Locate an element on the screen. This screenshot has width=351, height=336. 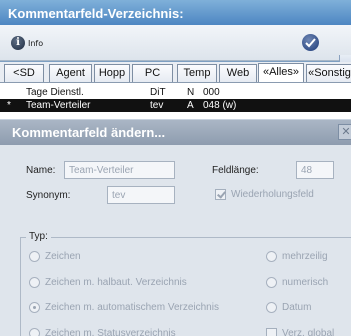
global-label: Verz. global is located at coordinates (308, 332).